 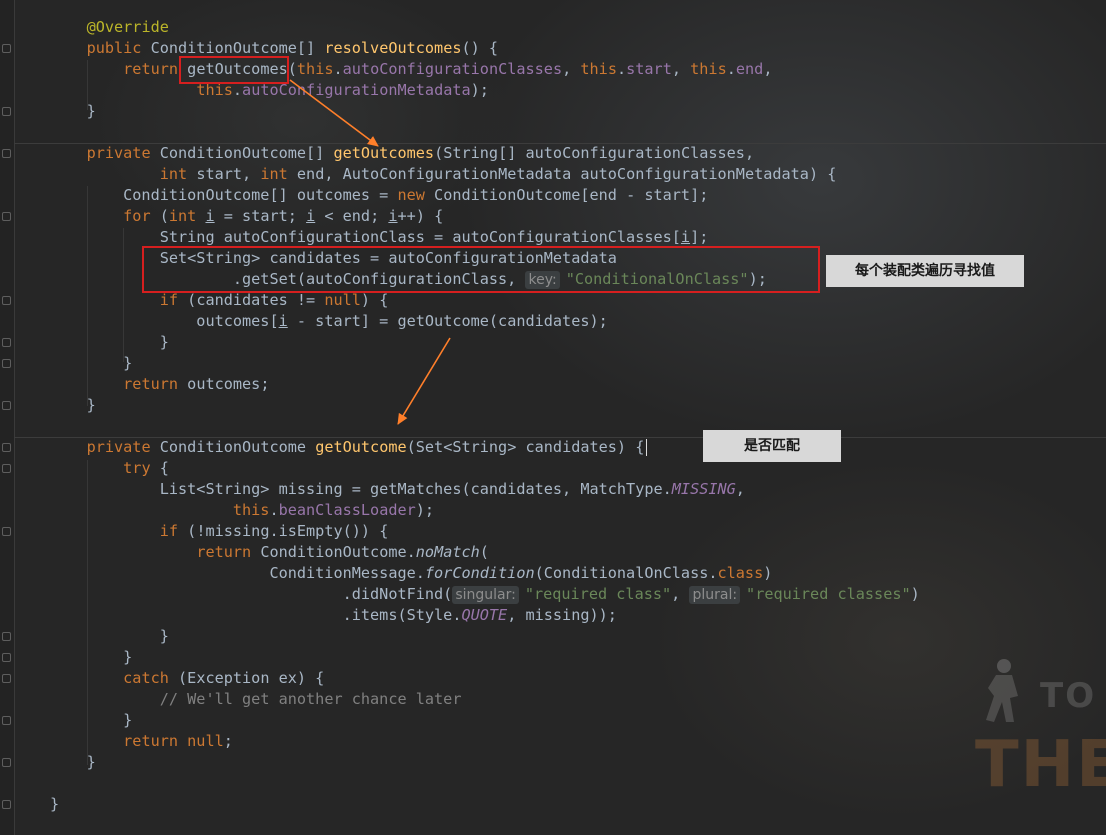 What do you see at coordinates (1068, 696) in the screenshot?
I see `watermark-text-top: TO` at bounding box center [1068, 696].